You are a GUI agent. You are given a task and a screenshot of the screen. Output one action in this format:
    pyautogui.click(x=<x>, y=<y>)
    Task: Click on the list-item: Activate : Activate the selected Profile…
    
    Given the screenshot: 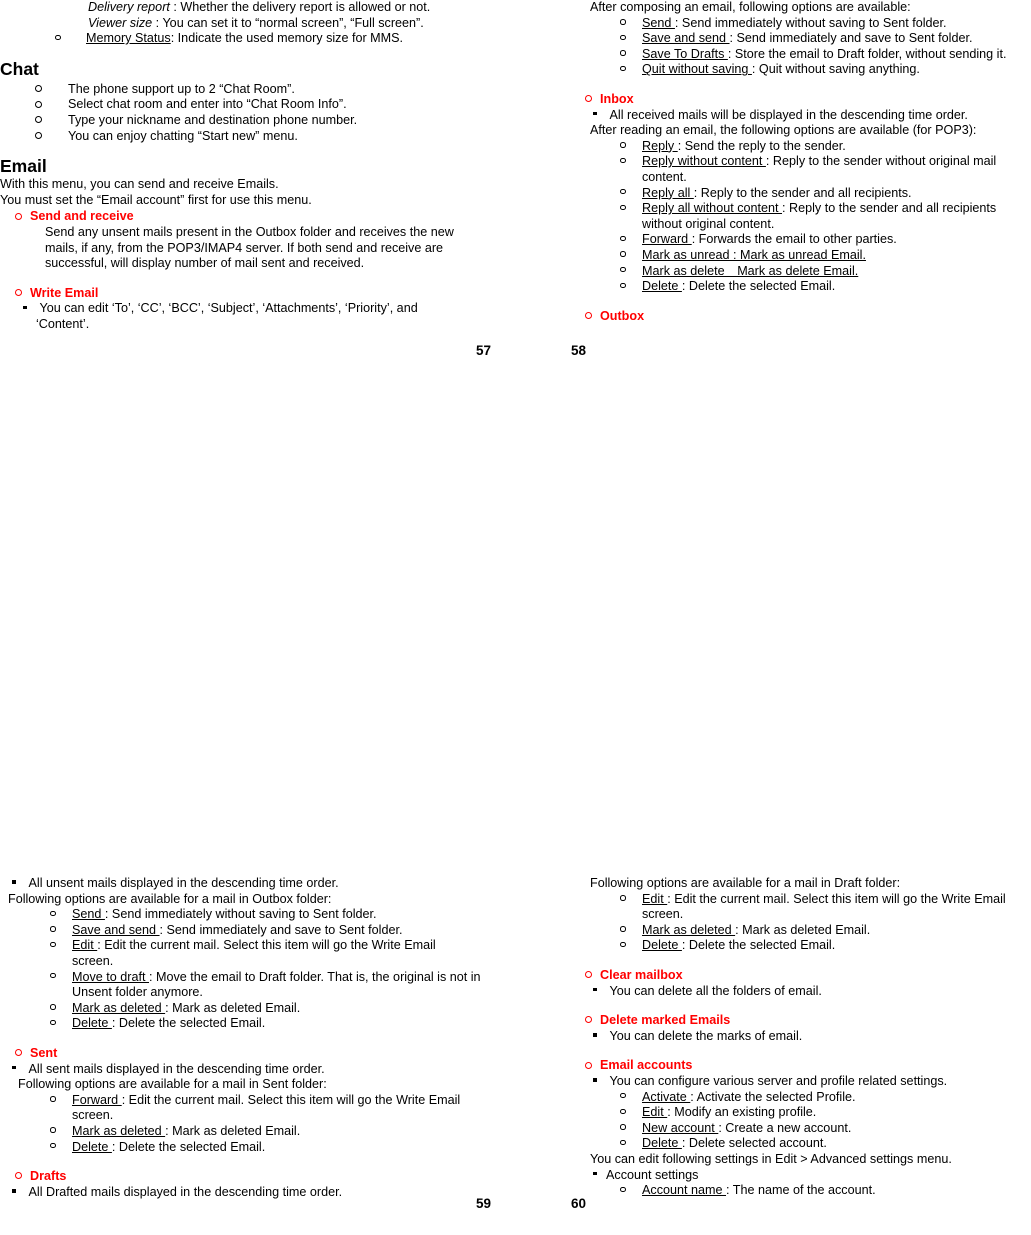 What is the action you would take?
    pyautogui.click(x=825, y=1098)
    